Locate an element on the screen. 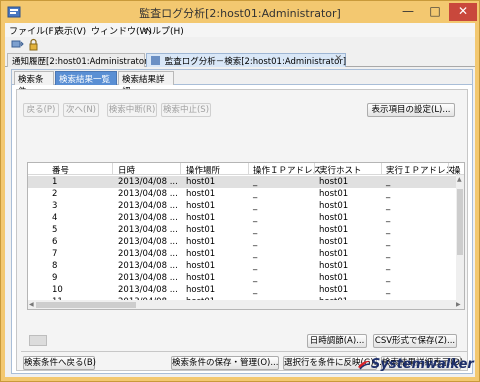 The image size is (480, 382). lock-icon is located at coordinates (33, 44).